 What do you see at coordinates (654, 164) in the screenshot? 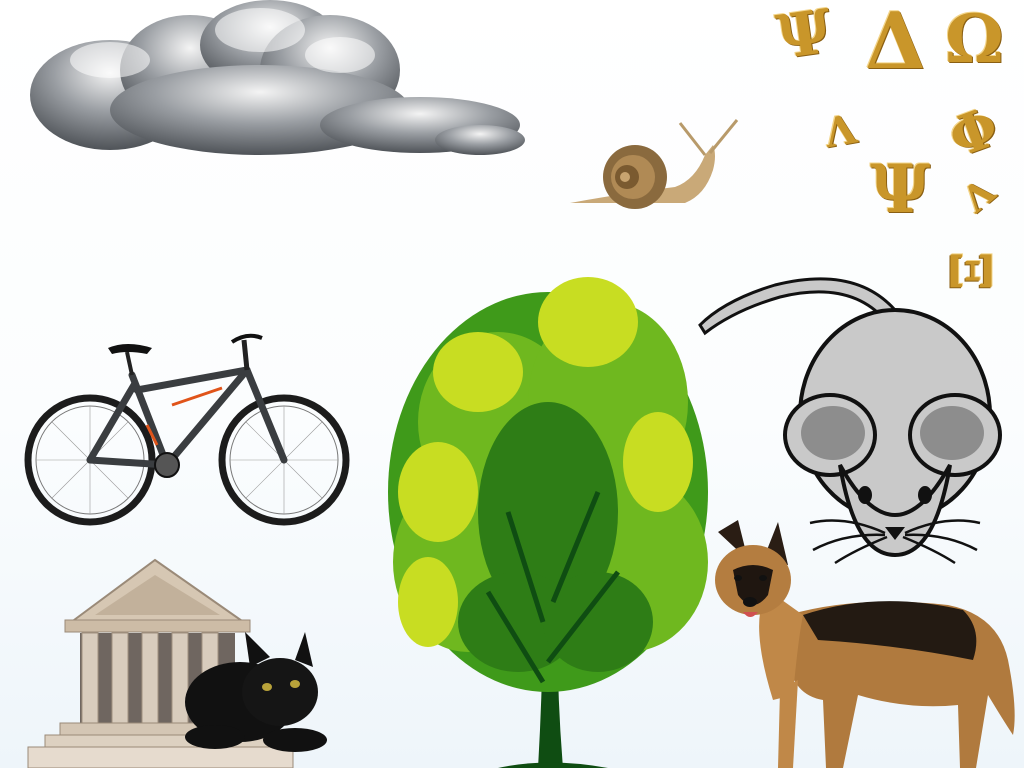
I see `snail` at bounding box center [654, 164].